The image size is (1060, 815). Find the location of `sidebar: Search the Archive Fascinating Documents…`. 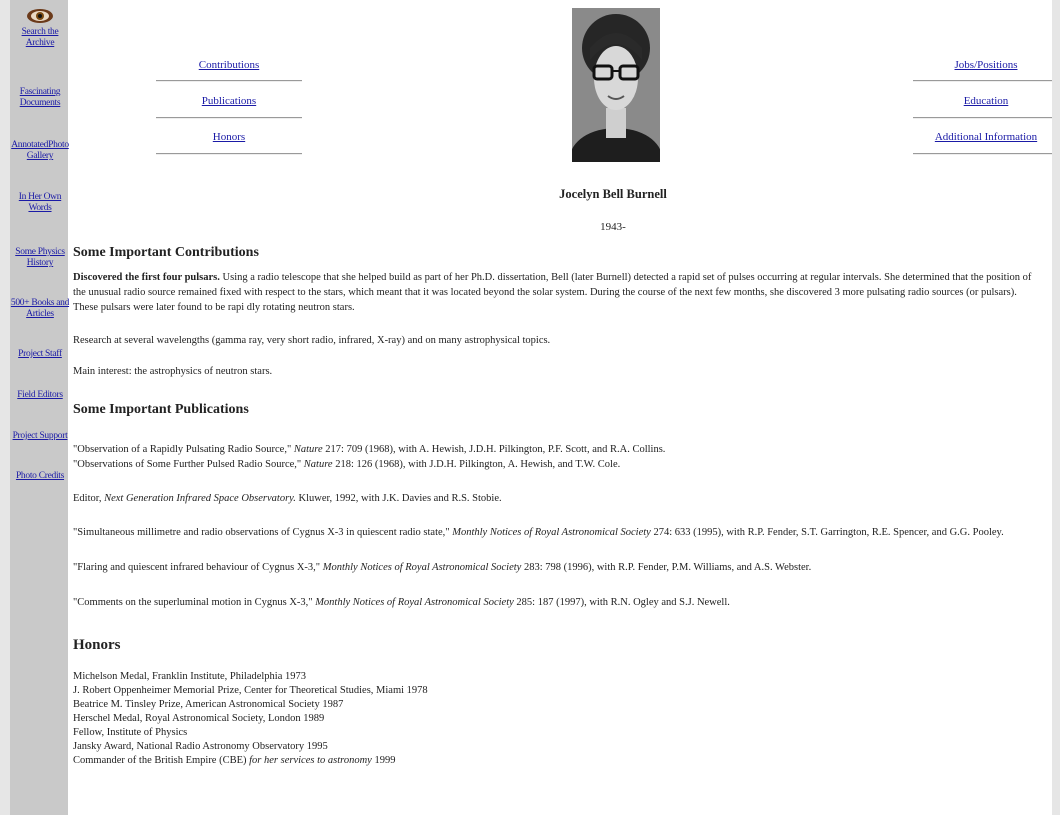

sidebar: Search the Archive Fascinating Documents… is located at coordinates (40, 407).